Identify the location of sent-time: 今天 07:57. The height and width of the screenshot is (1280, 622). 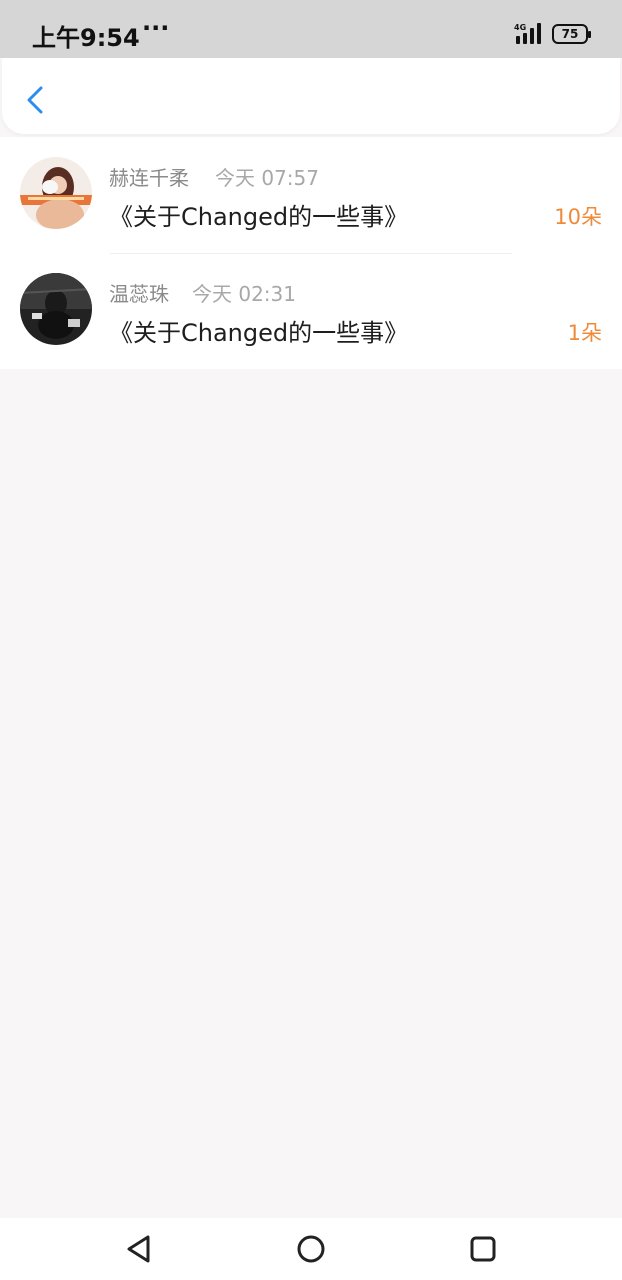
(267, 178).